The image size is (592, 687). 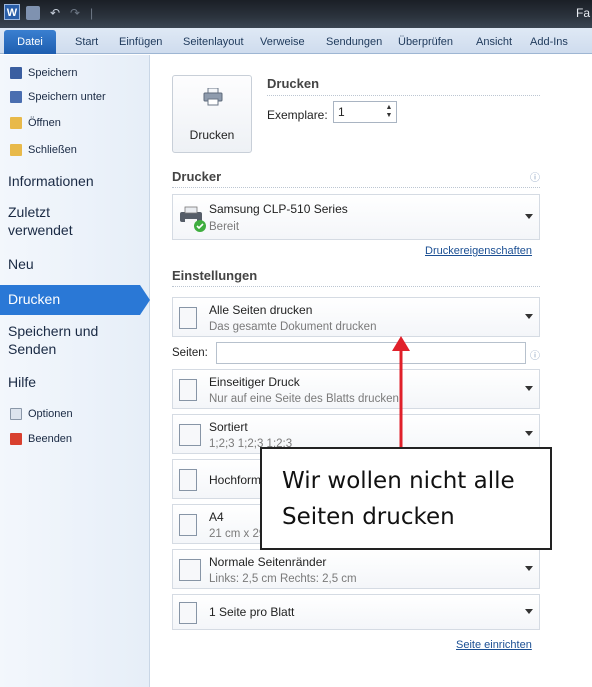 I want to click on printer-dropdown: Samsung CLP-510 Series Bereit, so click(x=356, y=217).